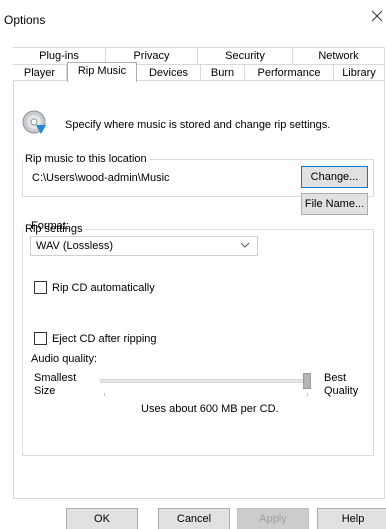 The image size is (386, 529). I want to click on chevron-down-icon, so click(245, 245).